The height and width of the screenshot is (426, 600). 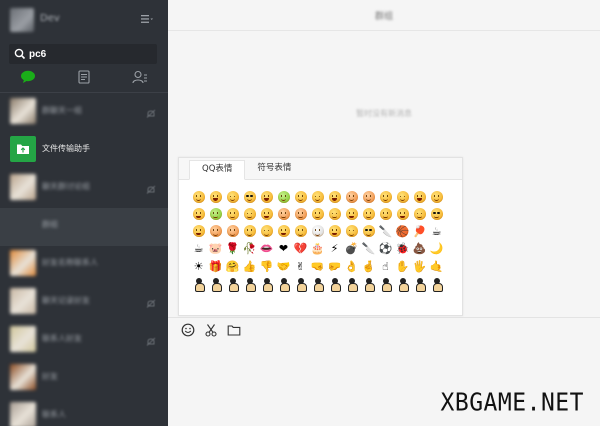 What do you see at coordinates (28, 77) in the screenshot?
I see `tab-chat` at bounding box center [28, 77].